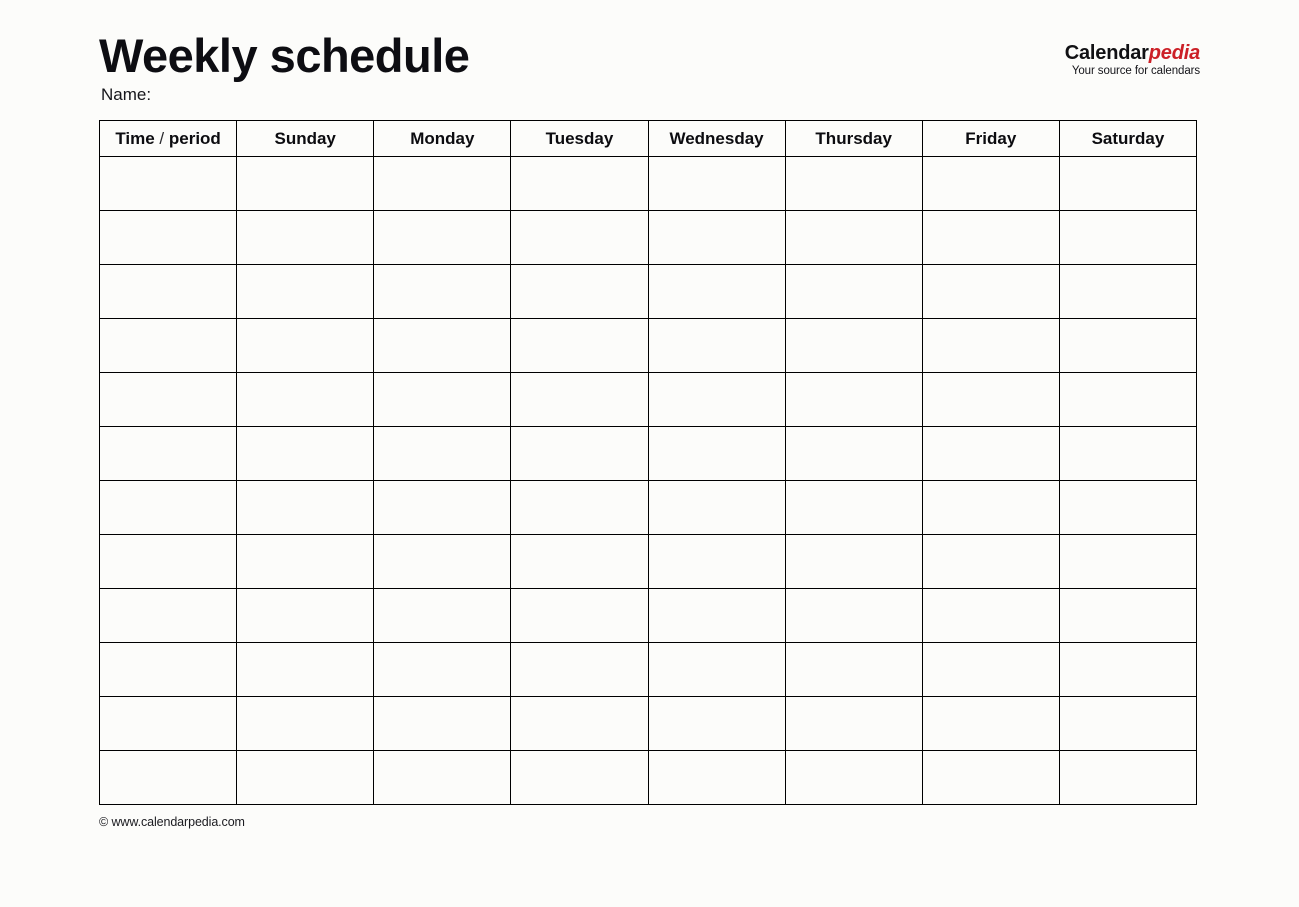 This screenshot has width=1299, height=907. Describe the element at coordinates (1135, 71) in the screenshot. I see `brand-tagline: Your source for calendars` at that location.